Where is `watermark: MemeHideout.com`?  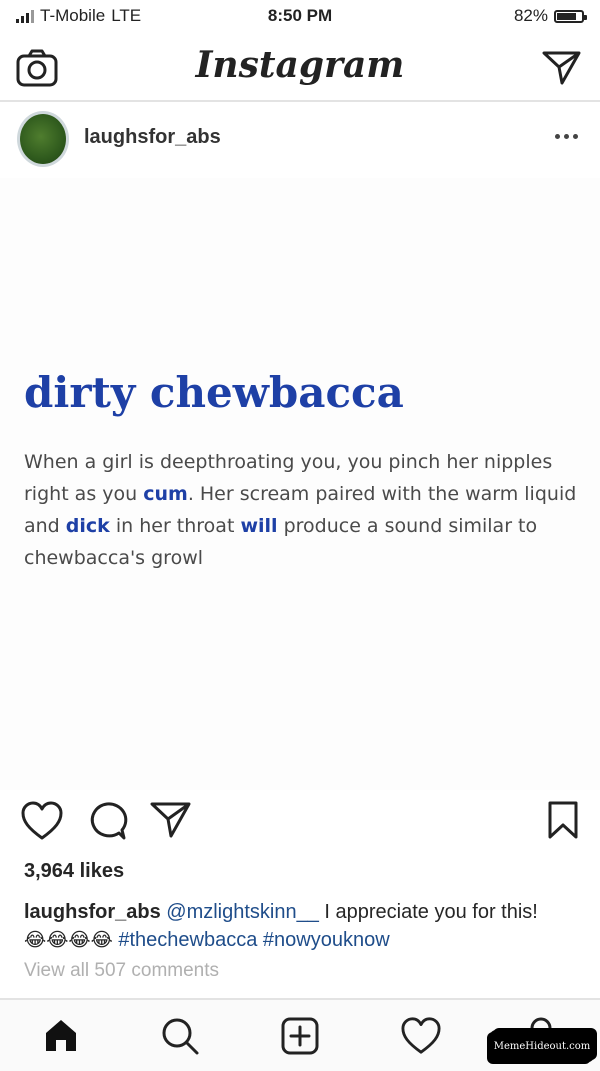 watermark: MemeHideout.com is located at coordinates (542, 1046).